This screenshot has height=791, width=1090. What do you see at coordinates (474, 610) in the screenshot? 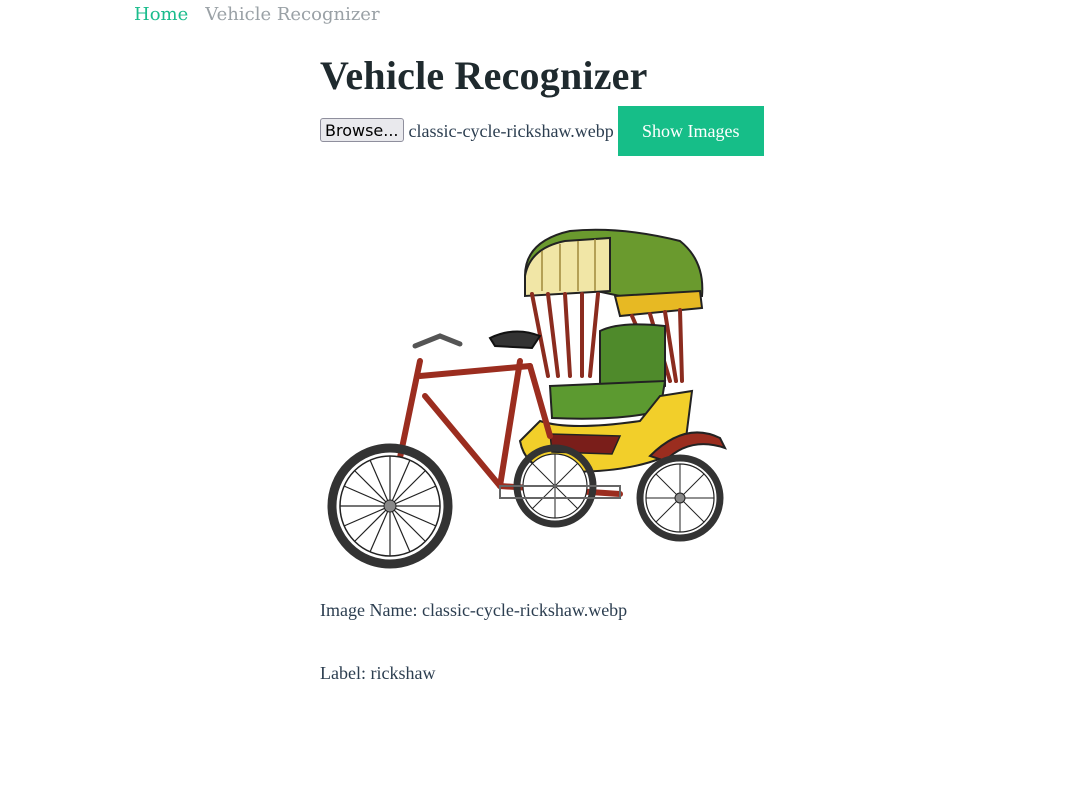
I see `image-name-text: Image Name: classic-cycle-rickshaw.webp` at bounding box center [474, 610].